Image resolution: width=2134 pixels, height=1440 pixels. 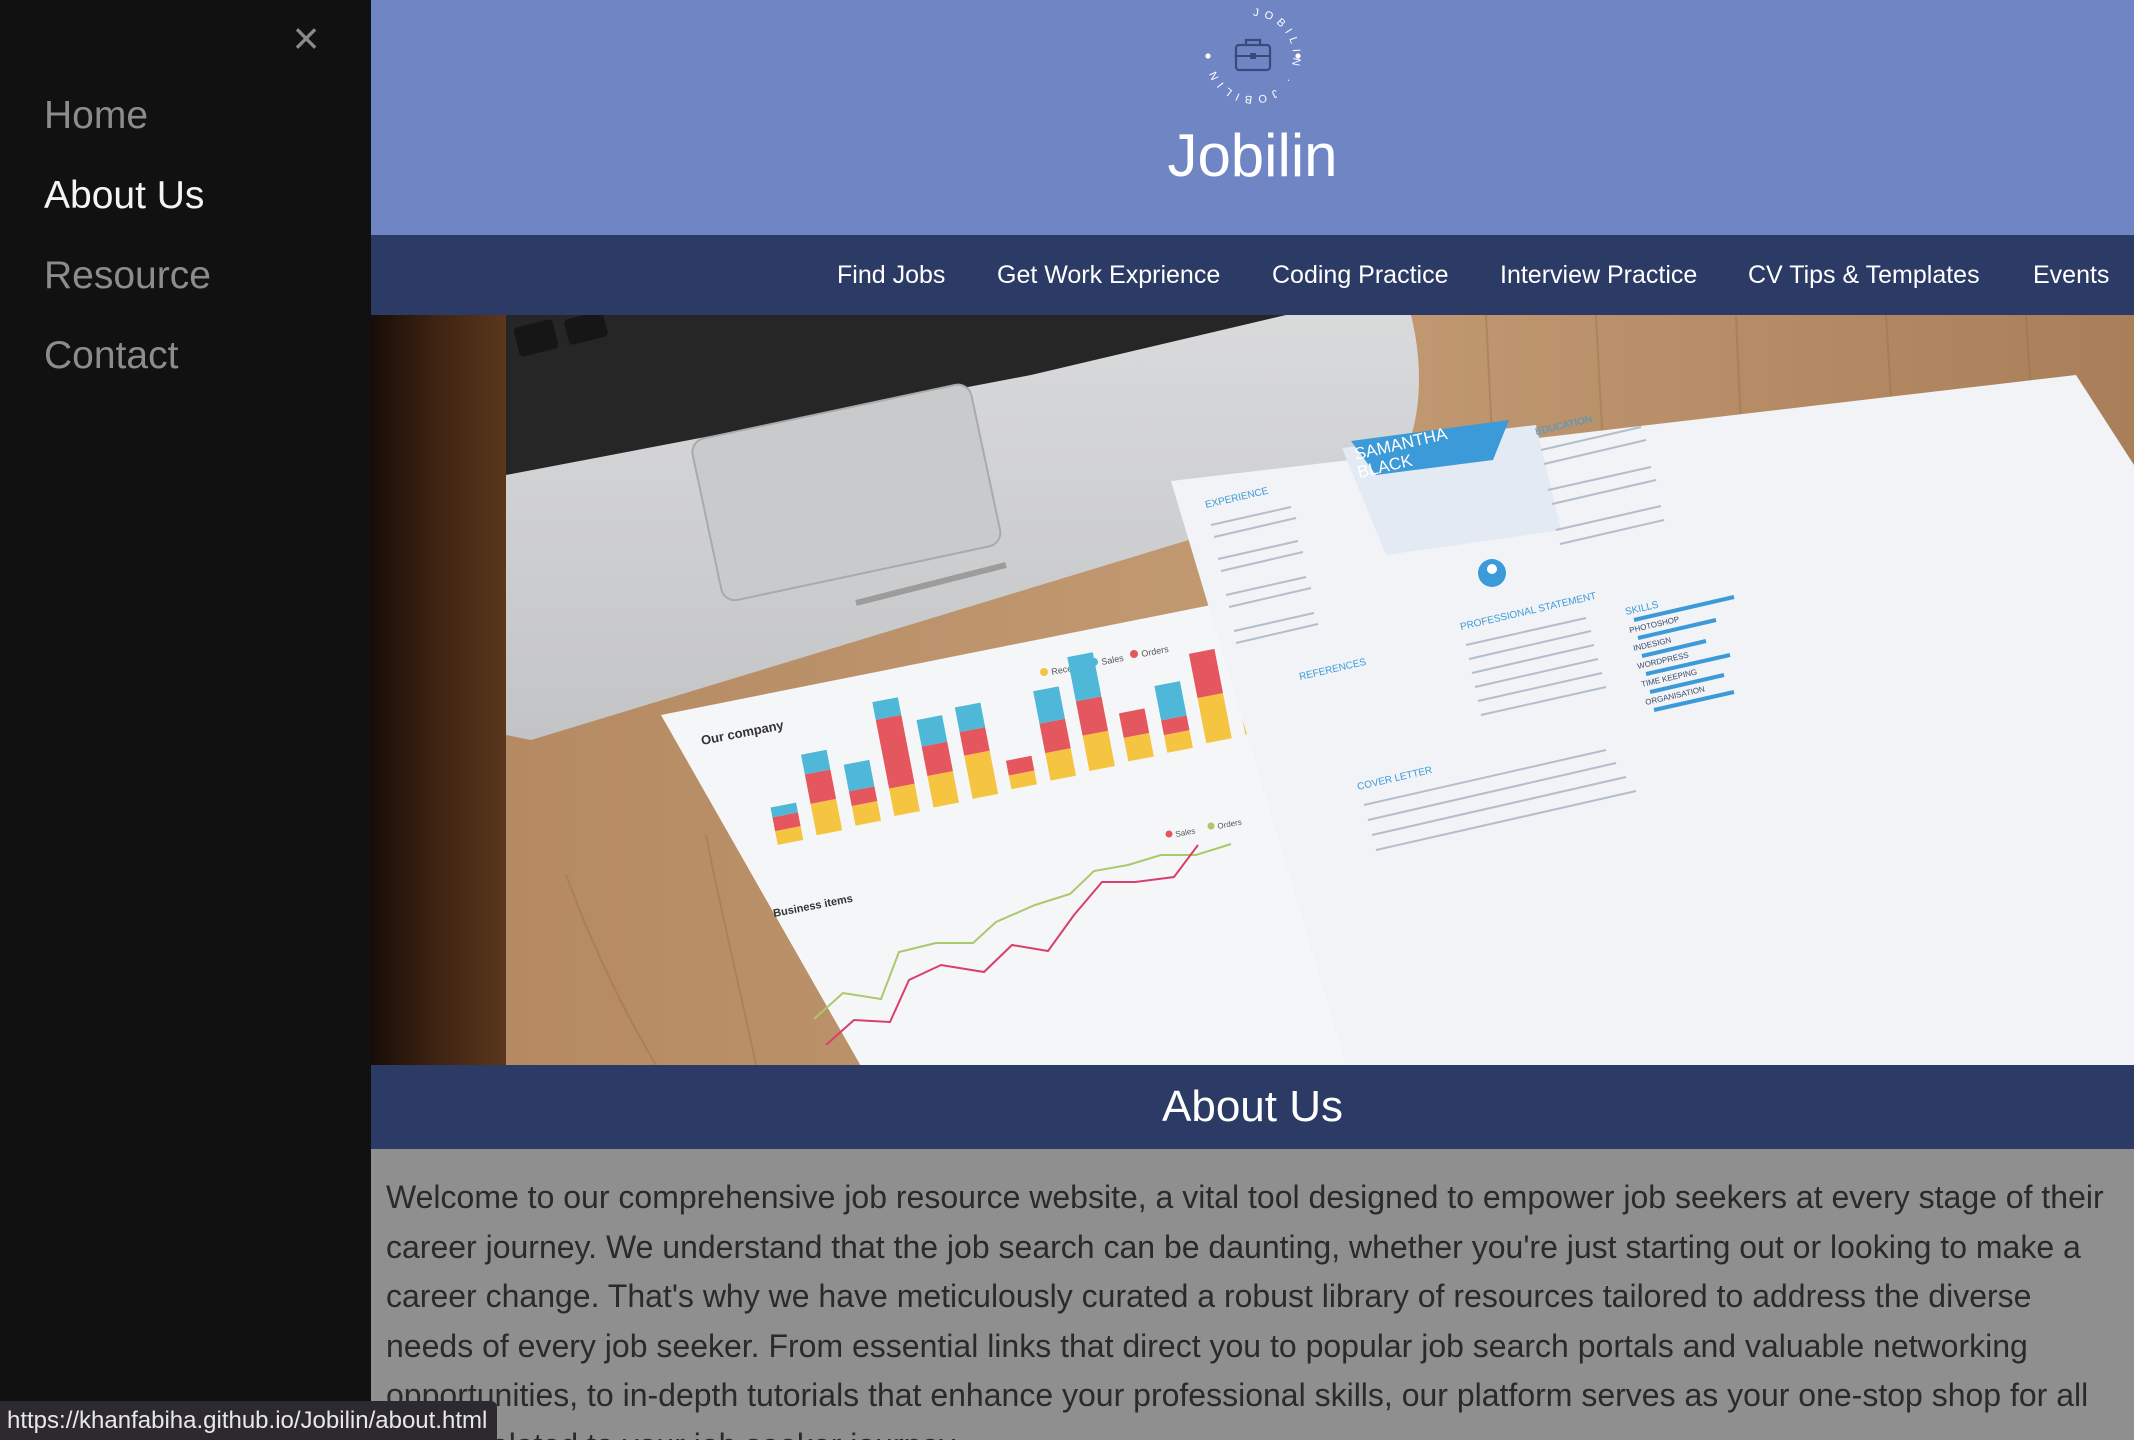 What do you see at coordinates (1864, 275) in the screenshot?
I see `nav-cv-tips-templates: CV Tips & Templates` at bounding box center [1864, 275].